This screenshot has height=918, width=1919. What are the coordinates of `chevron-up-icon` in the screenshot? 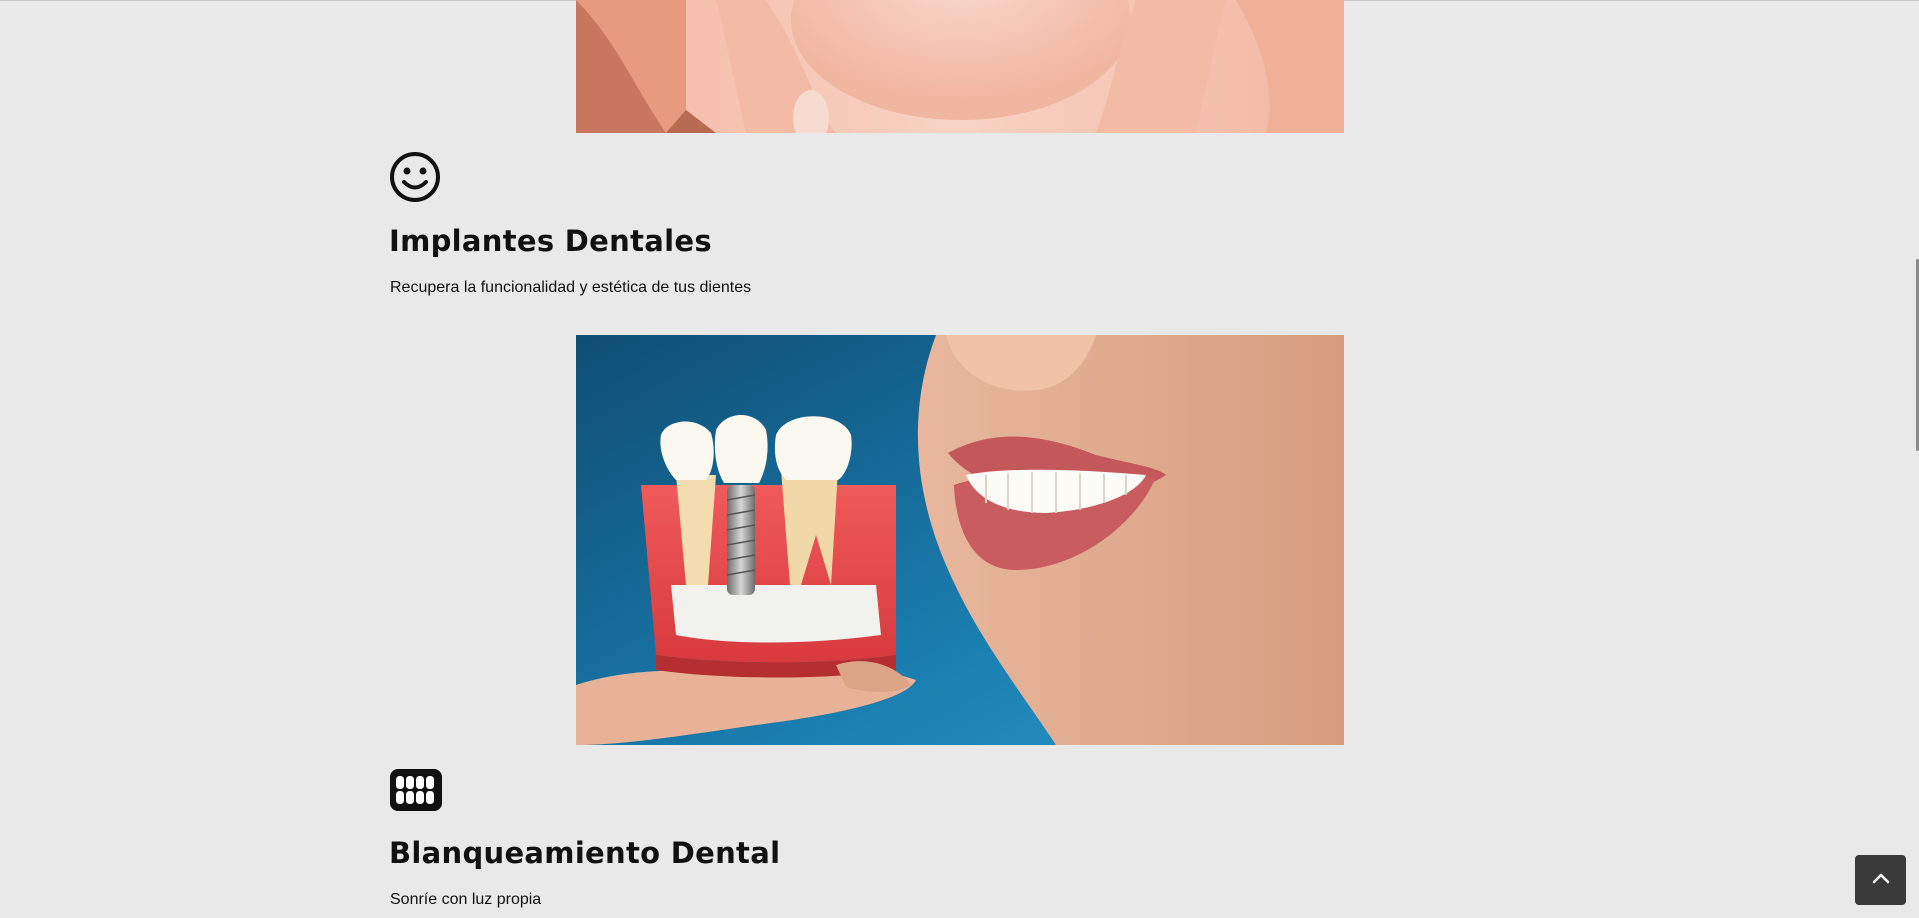 It's located at (1881, 880).